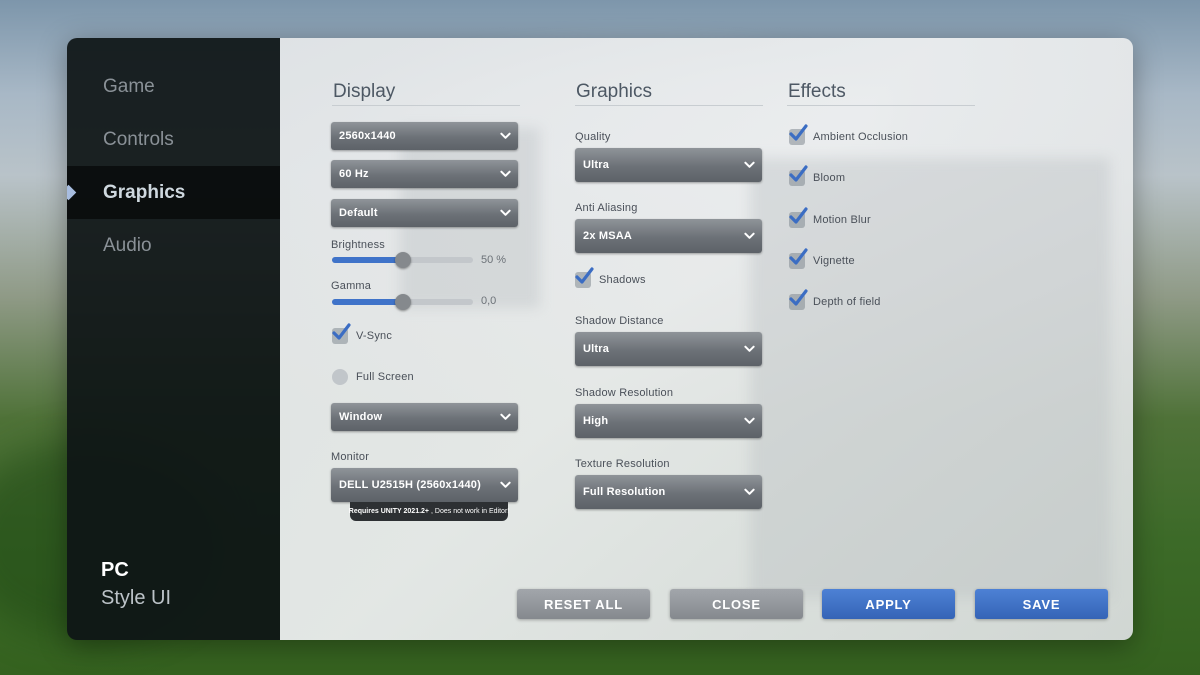 Image resolution: width=1200 pixels, height=675 pixels. What do you see at coordinates (668, 492) in the screenshot?
I see `texture-resolution-dropdown: Full Resolution` at bounding box center [668, 492].